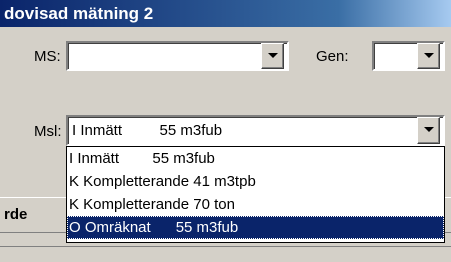 The image size is (451, 262). Describe the element at coordinates (255, 181) in the screenshot. I see `dropdown-option: K Kompletterande 41 m3tpb` at that location.